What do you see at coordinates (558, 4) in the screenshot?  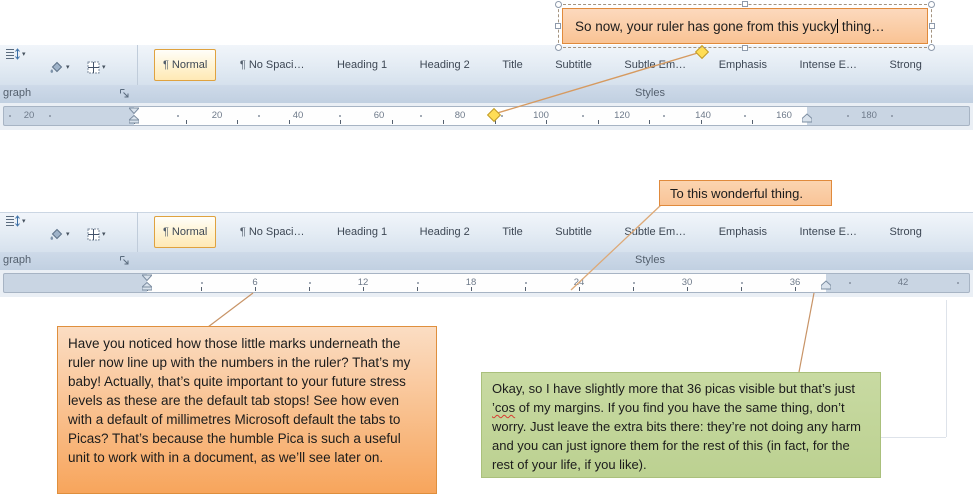 I see `selection-handle-top-left` at bounding box center [558, 4].